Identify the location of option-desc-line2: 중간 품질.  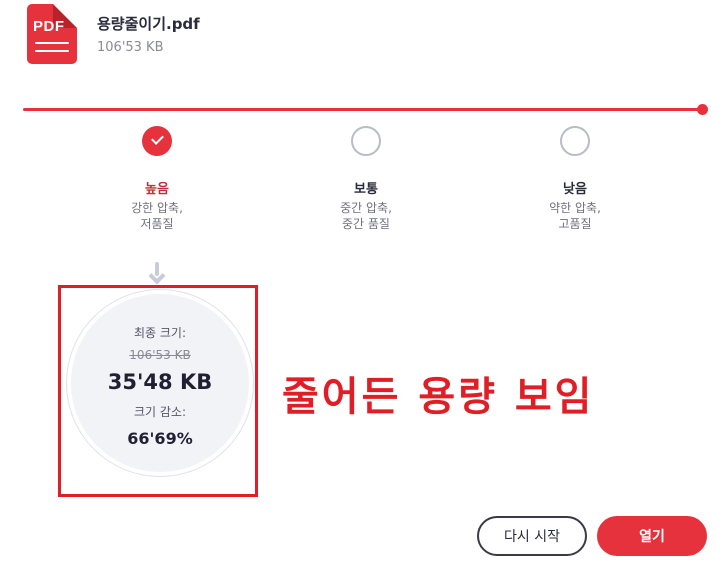
(366, 224).